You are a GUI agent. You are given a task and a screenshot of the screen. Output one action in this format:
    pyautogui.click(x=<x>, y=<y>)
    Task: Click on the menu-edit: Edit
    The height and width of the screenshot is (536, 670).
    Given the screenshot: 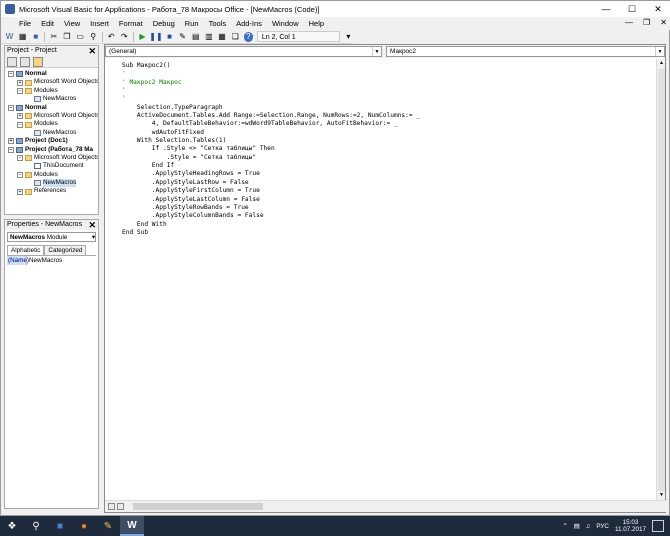 What is the action you would take?
    pyautogui.click(x=47, y=23)
    